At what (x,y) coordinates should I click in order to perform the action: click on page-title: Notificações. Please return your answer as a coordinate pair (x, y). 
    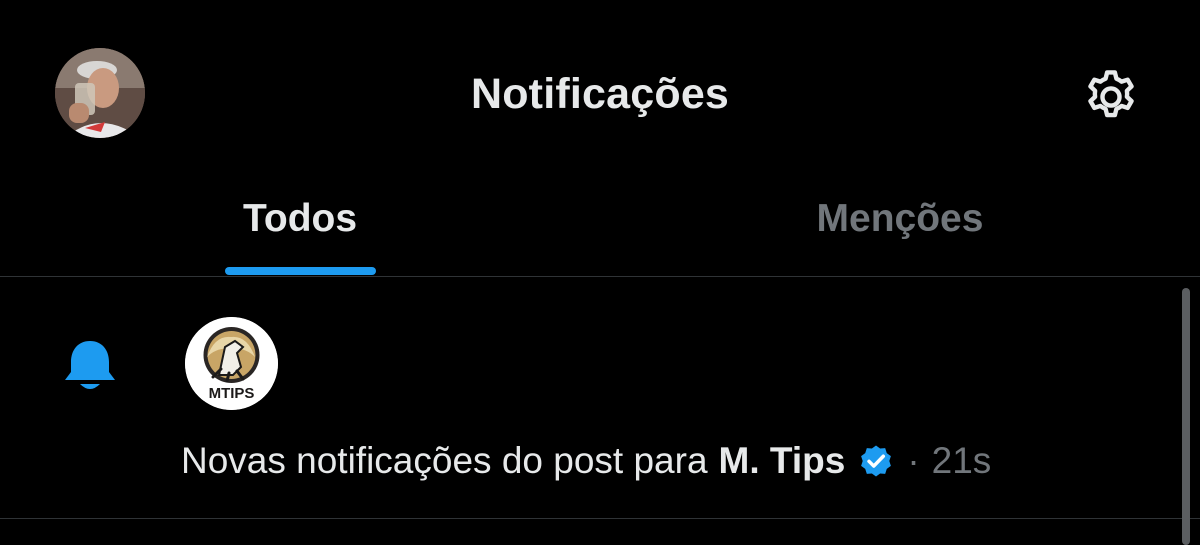
    Looking at the image, I should click on (600, 94).